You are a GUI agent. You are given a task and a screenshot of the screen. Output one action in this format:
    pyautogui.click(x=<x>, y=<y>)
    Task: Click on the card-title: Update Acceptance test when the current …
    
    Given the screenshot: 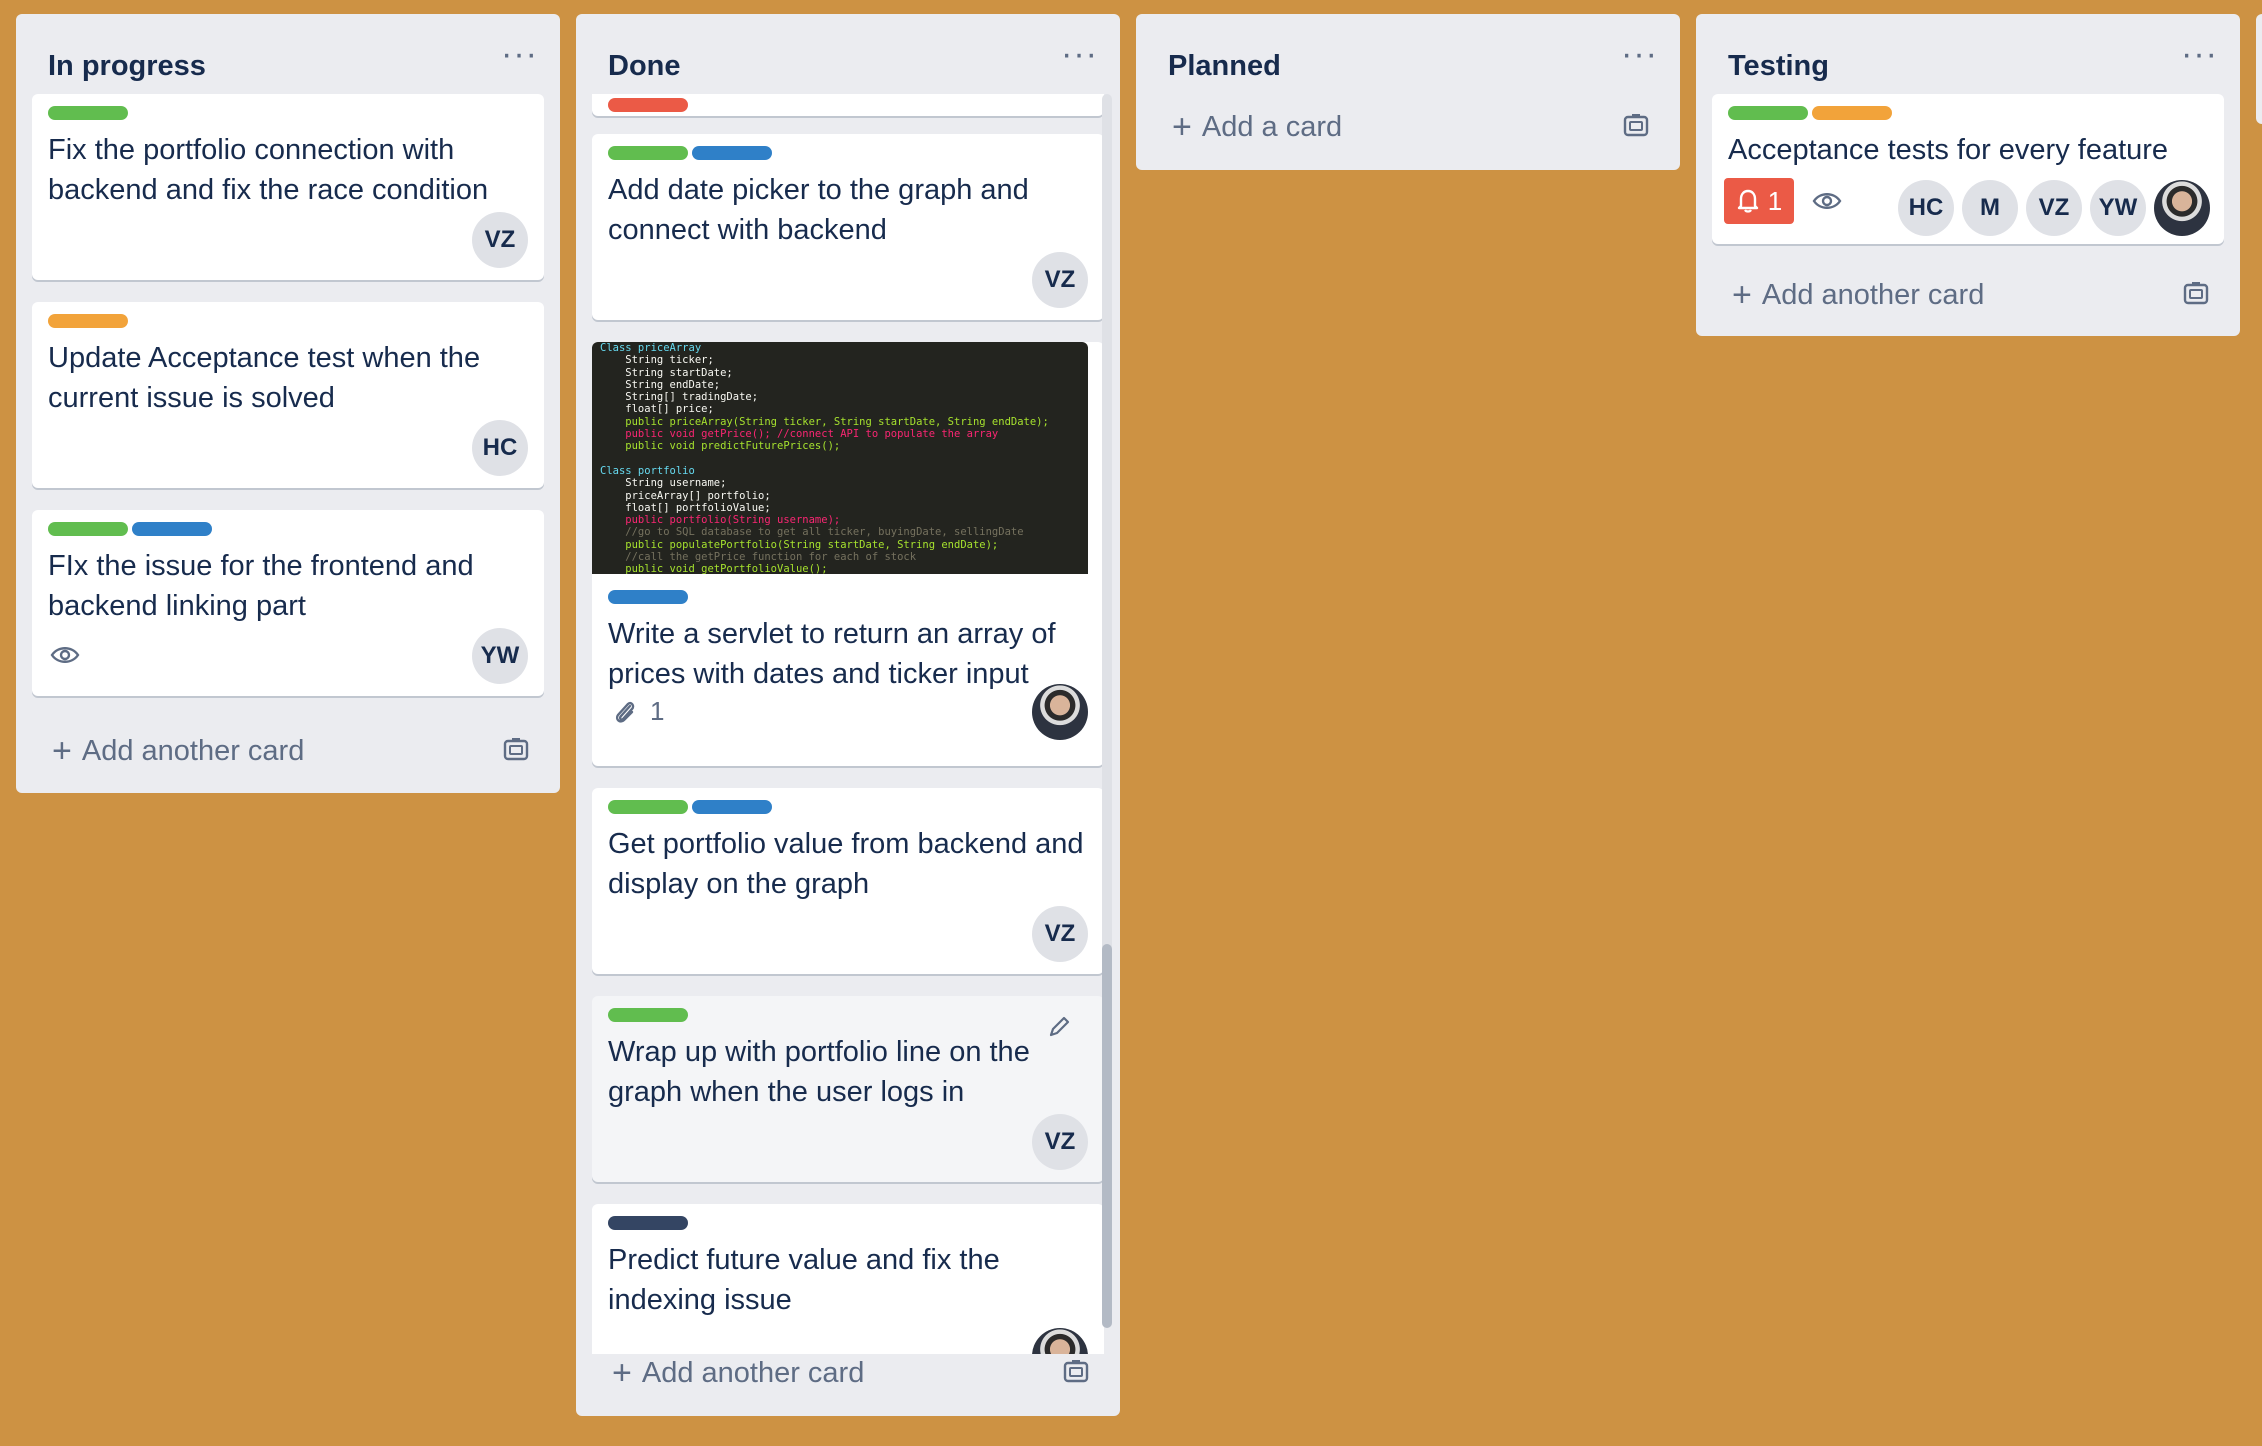 What is the action you would take?
    pyautogui.click(x=264, y=378)
    